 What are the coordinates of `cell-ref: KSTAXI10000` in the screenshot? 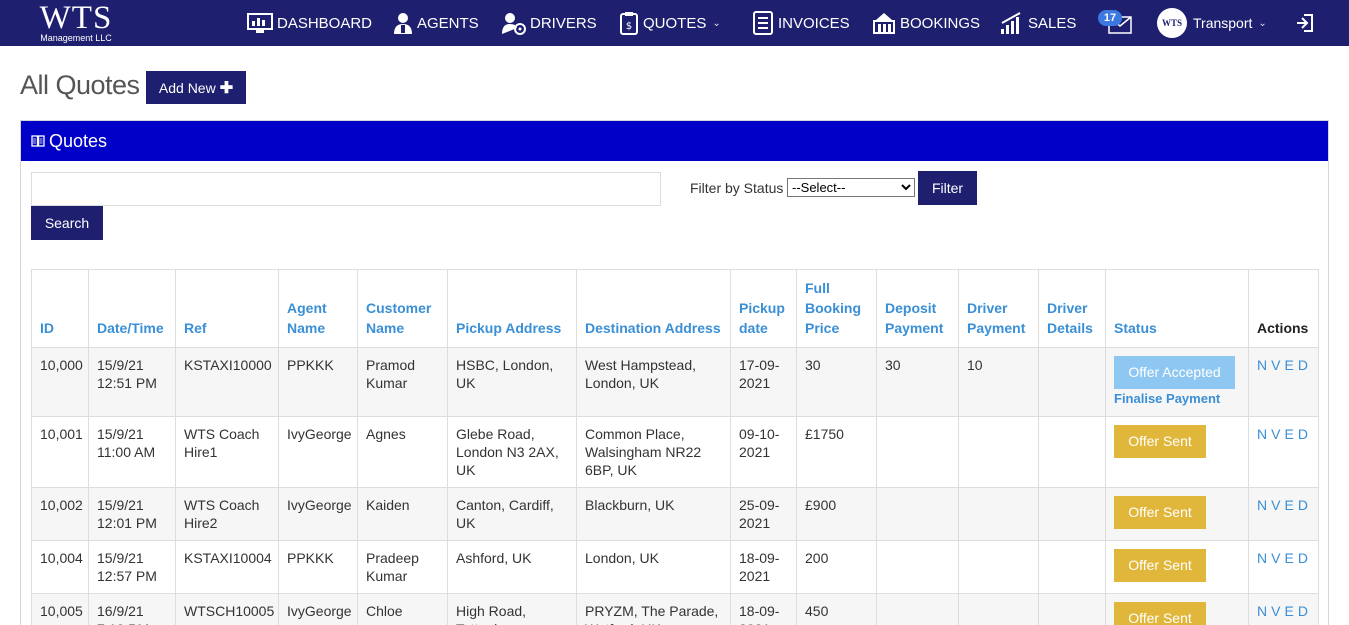 It's located at (227, 382).